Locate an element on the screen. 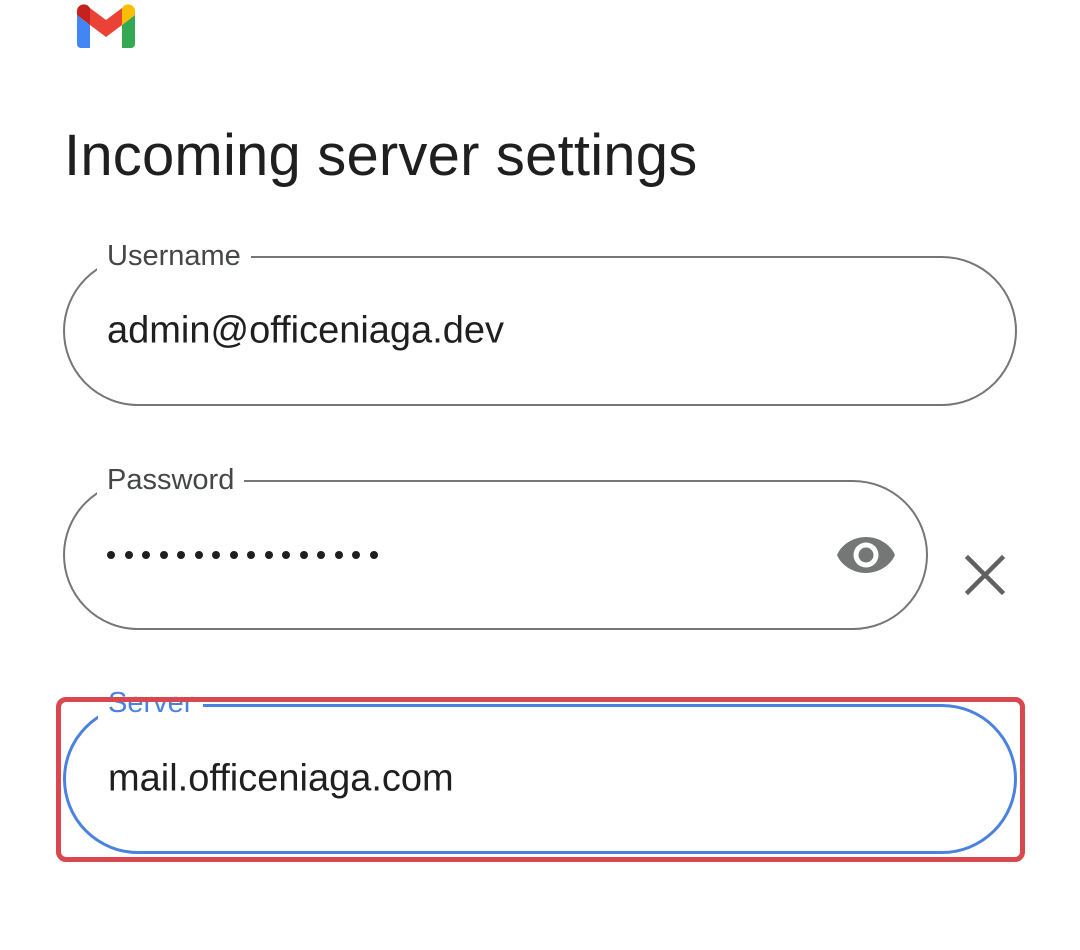 The image size is (1080, 950). password-masked-value is located at coordinates (247, 555).